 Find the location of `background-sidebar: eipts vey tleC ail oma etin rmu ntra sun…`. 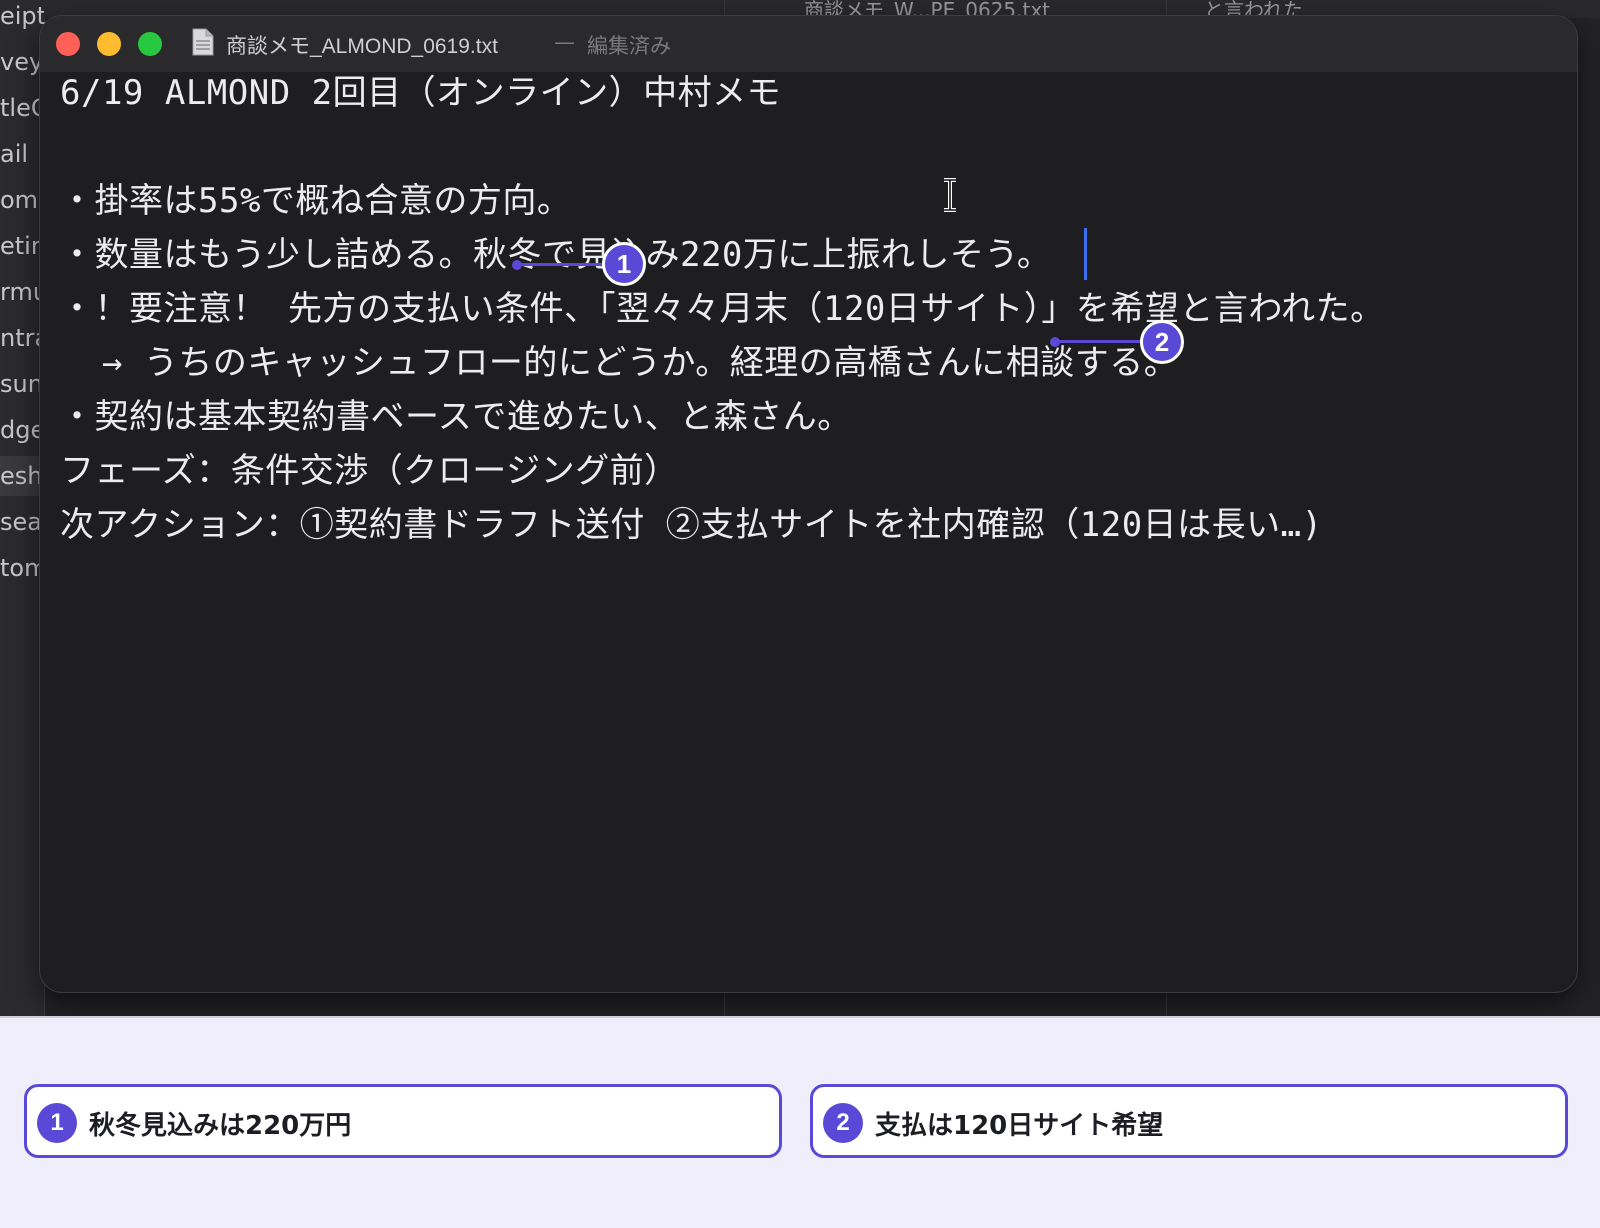

background-sidebar: eipts vey tleC ail oma etin rmu ntra sun… is located at coordinates (30, 508).